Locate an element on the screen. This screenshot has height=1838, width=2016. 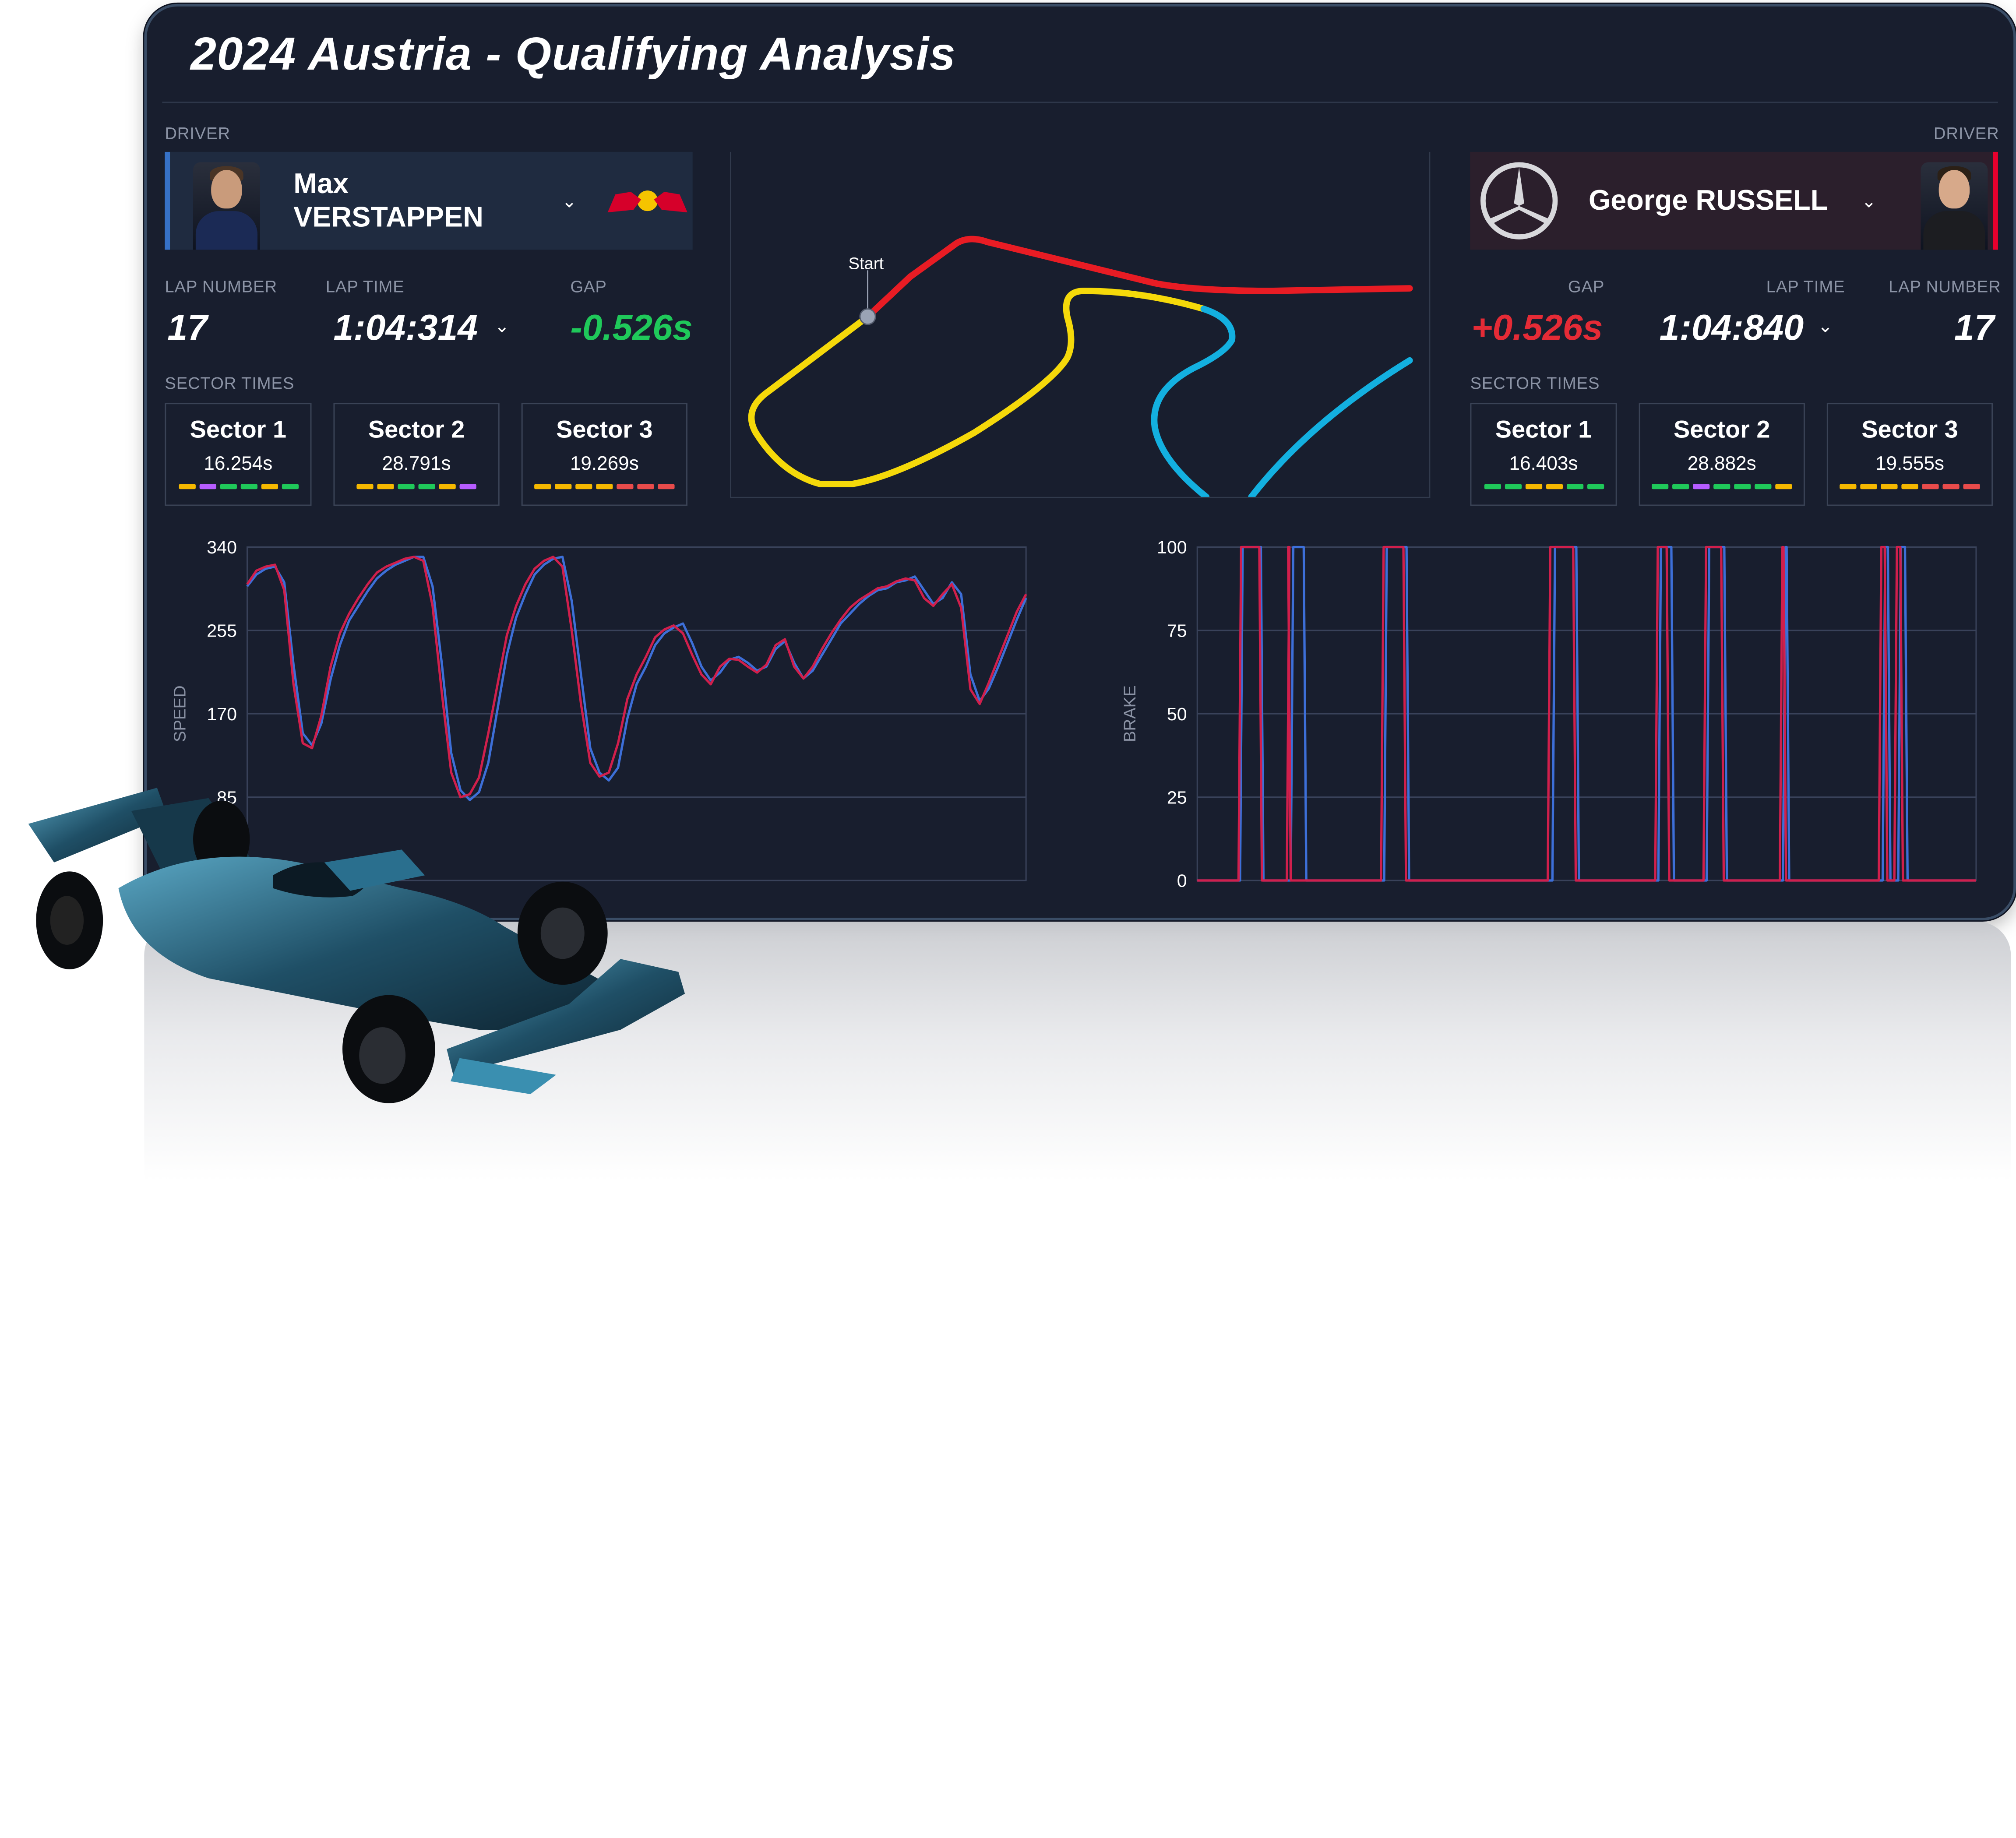
track-map: Start is located at coordinates (1080, 367).